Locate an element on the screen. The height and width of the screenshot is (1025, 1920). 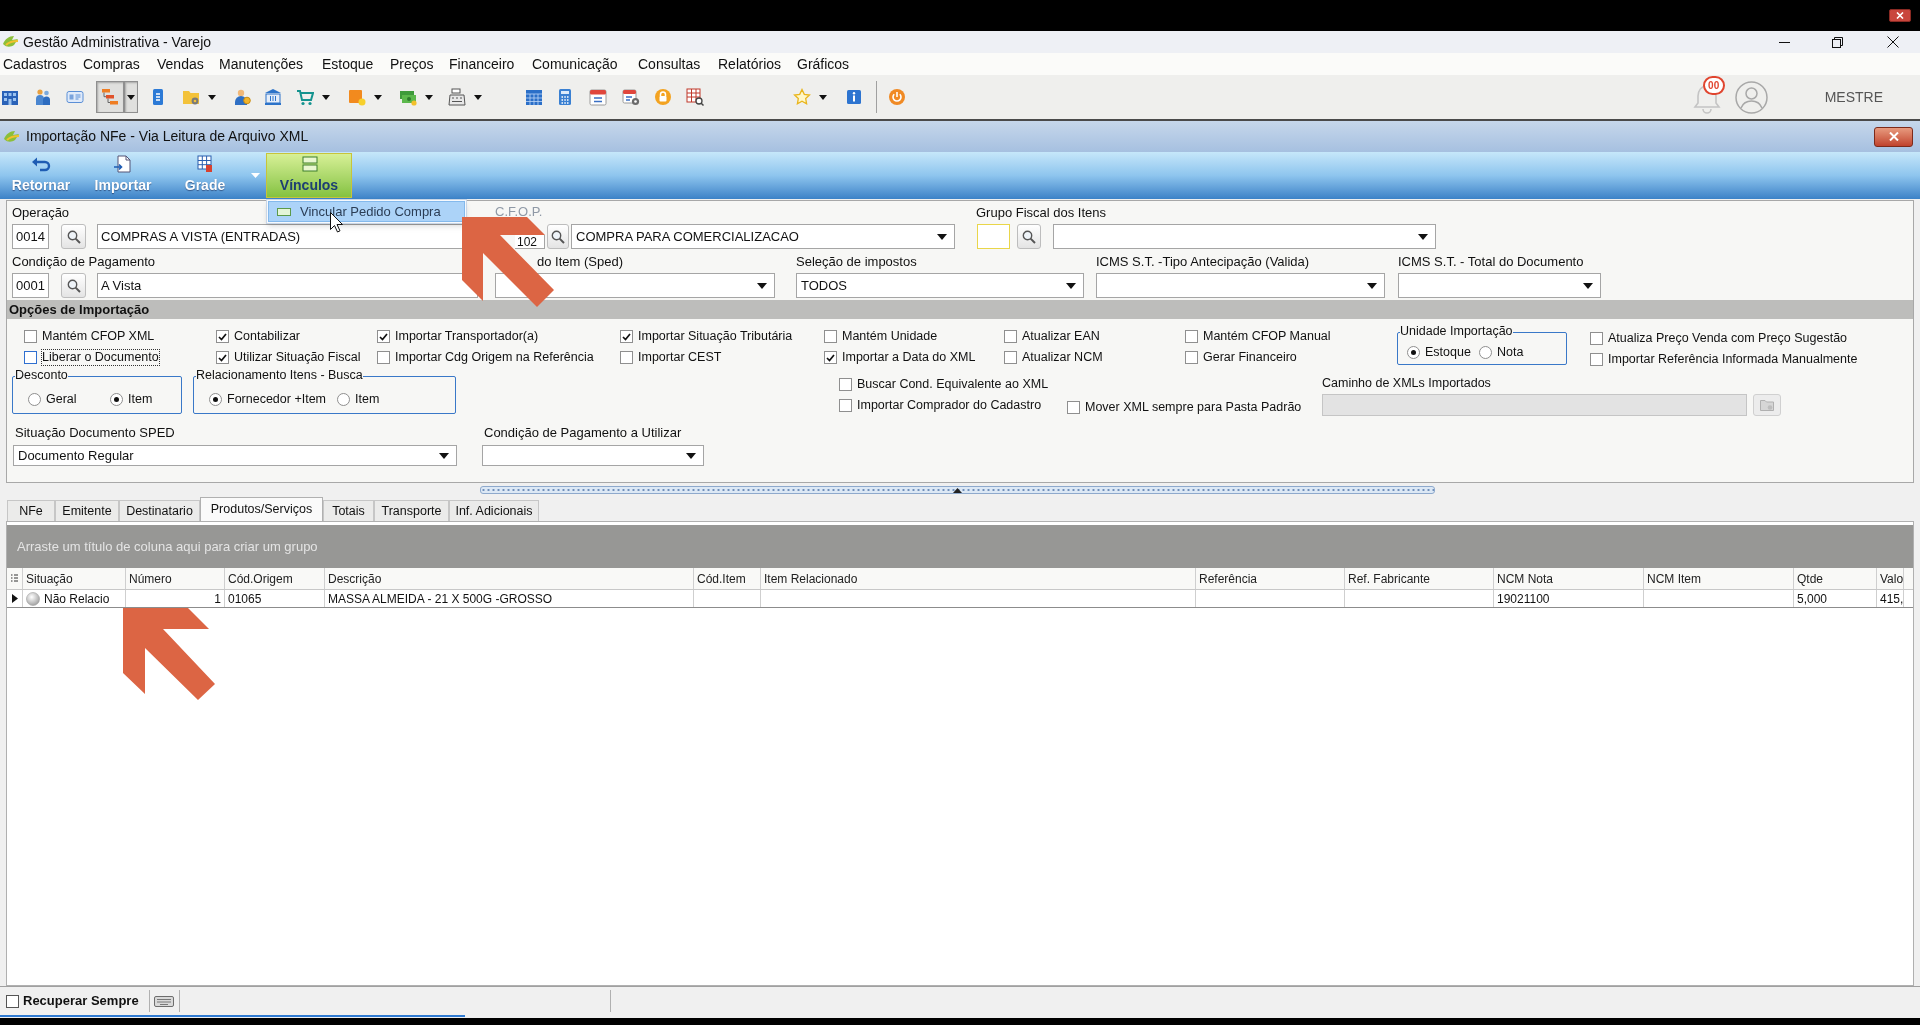
column-header: Item Relacionado is located at coordinates (978, 578).